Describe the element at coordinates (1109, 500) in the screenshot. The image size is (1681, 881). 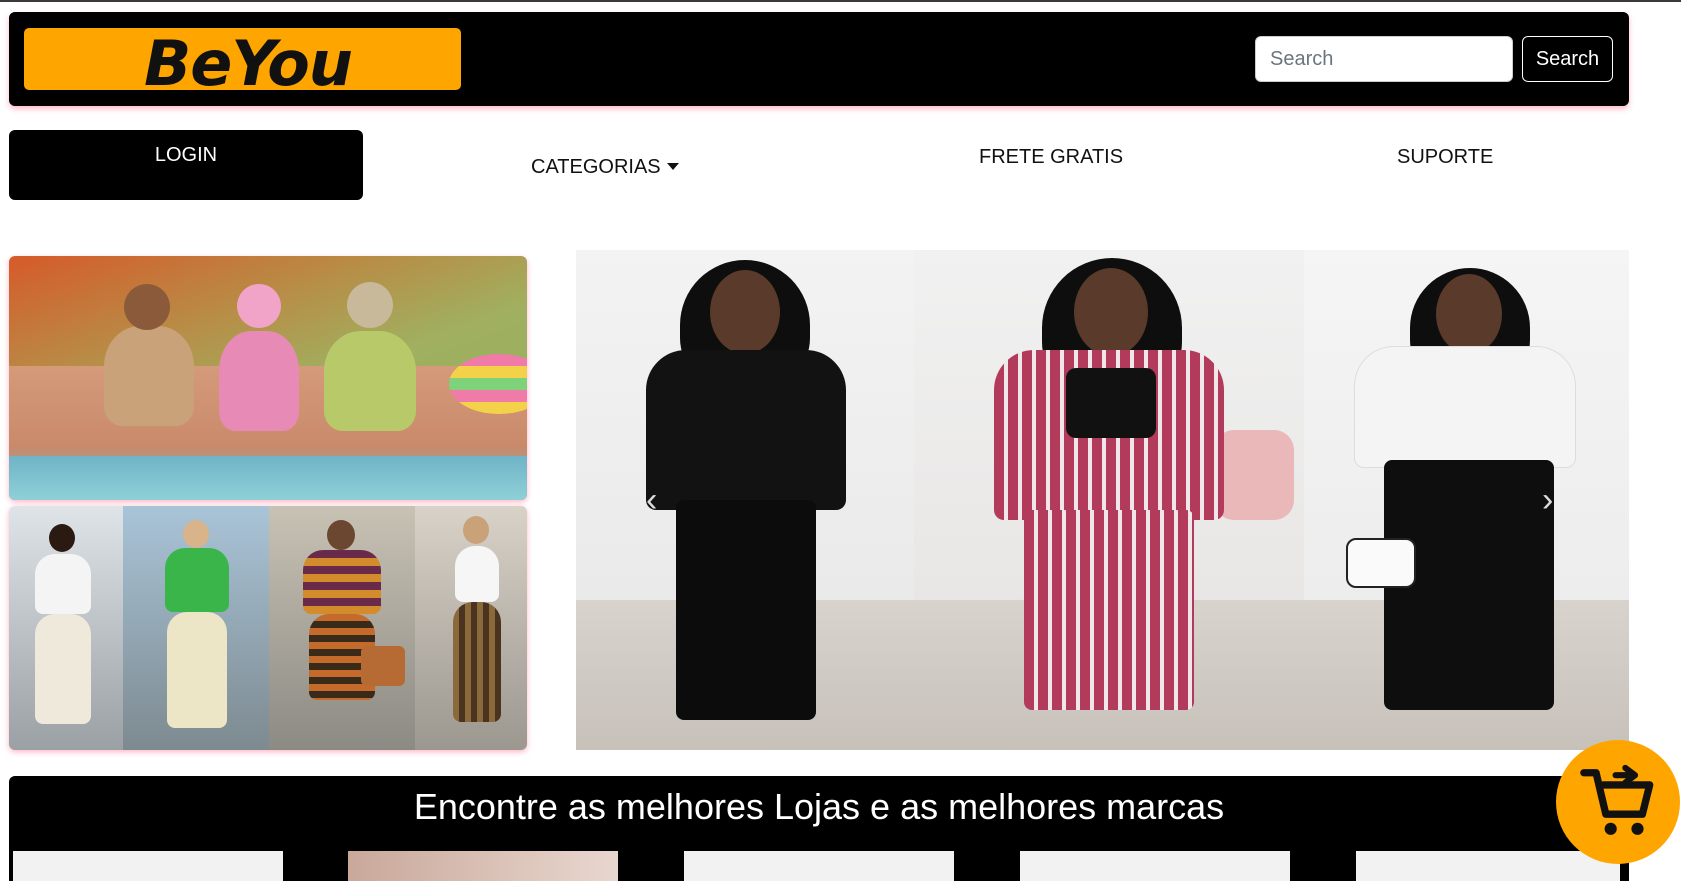
I see `carousel-slide` at that location.